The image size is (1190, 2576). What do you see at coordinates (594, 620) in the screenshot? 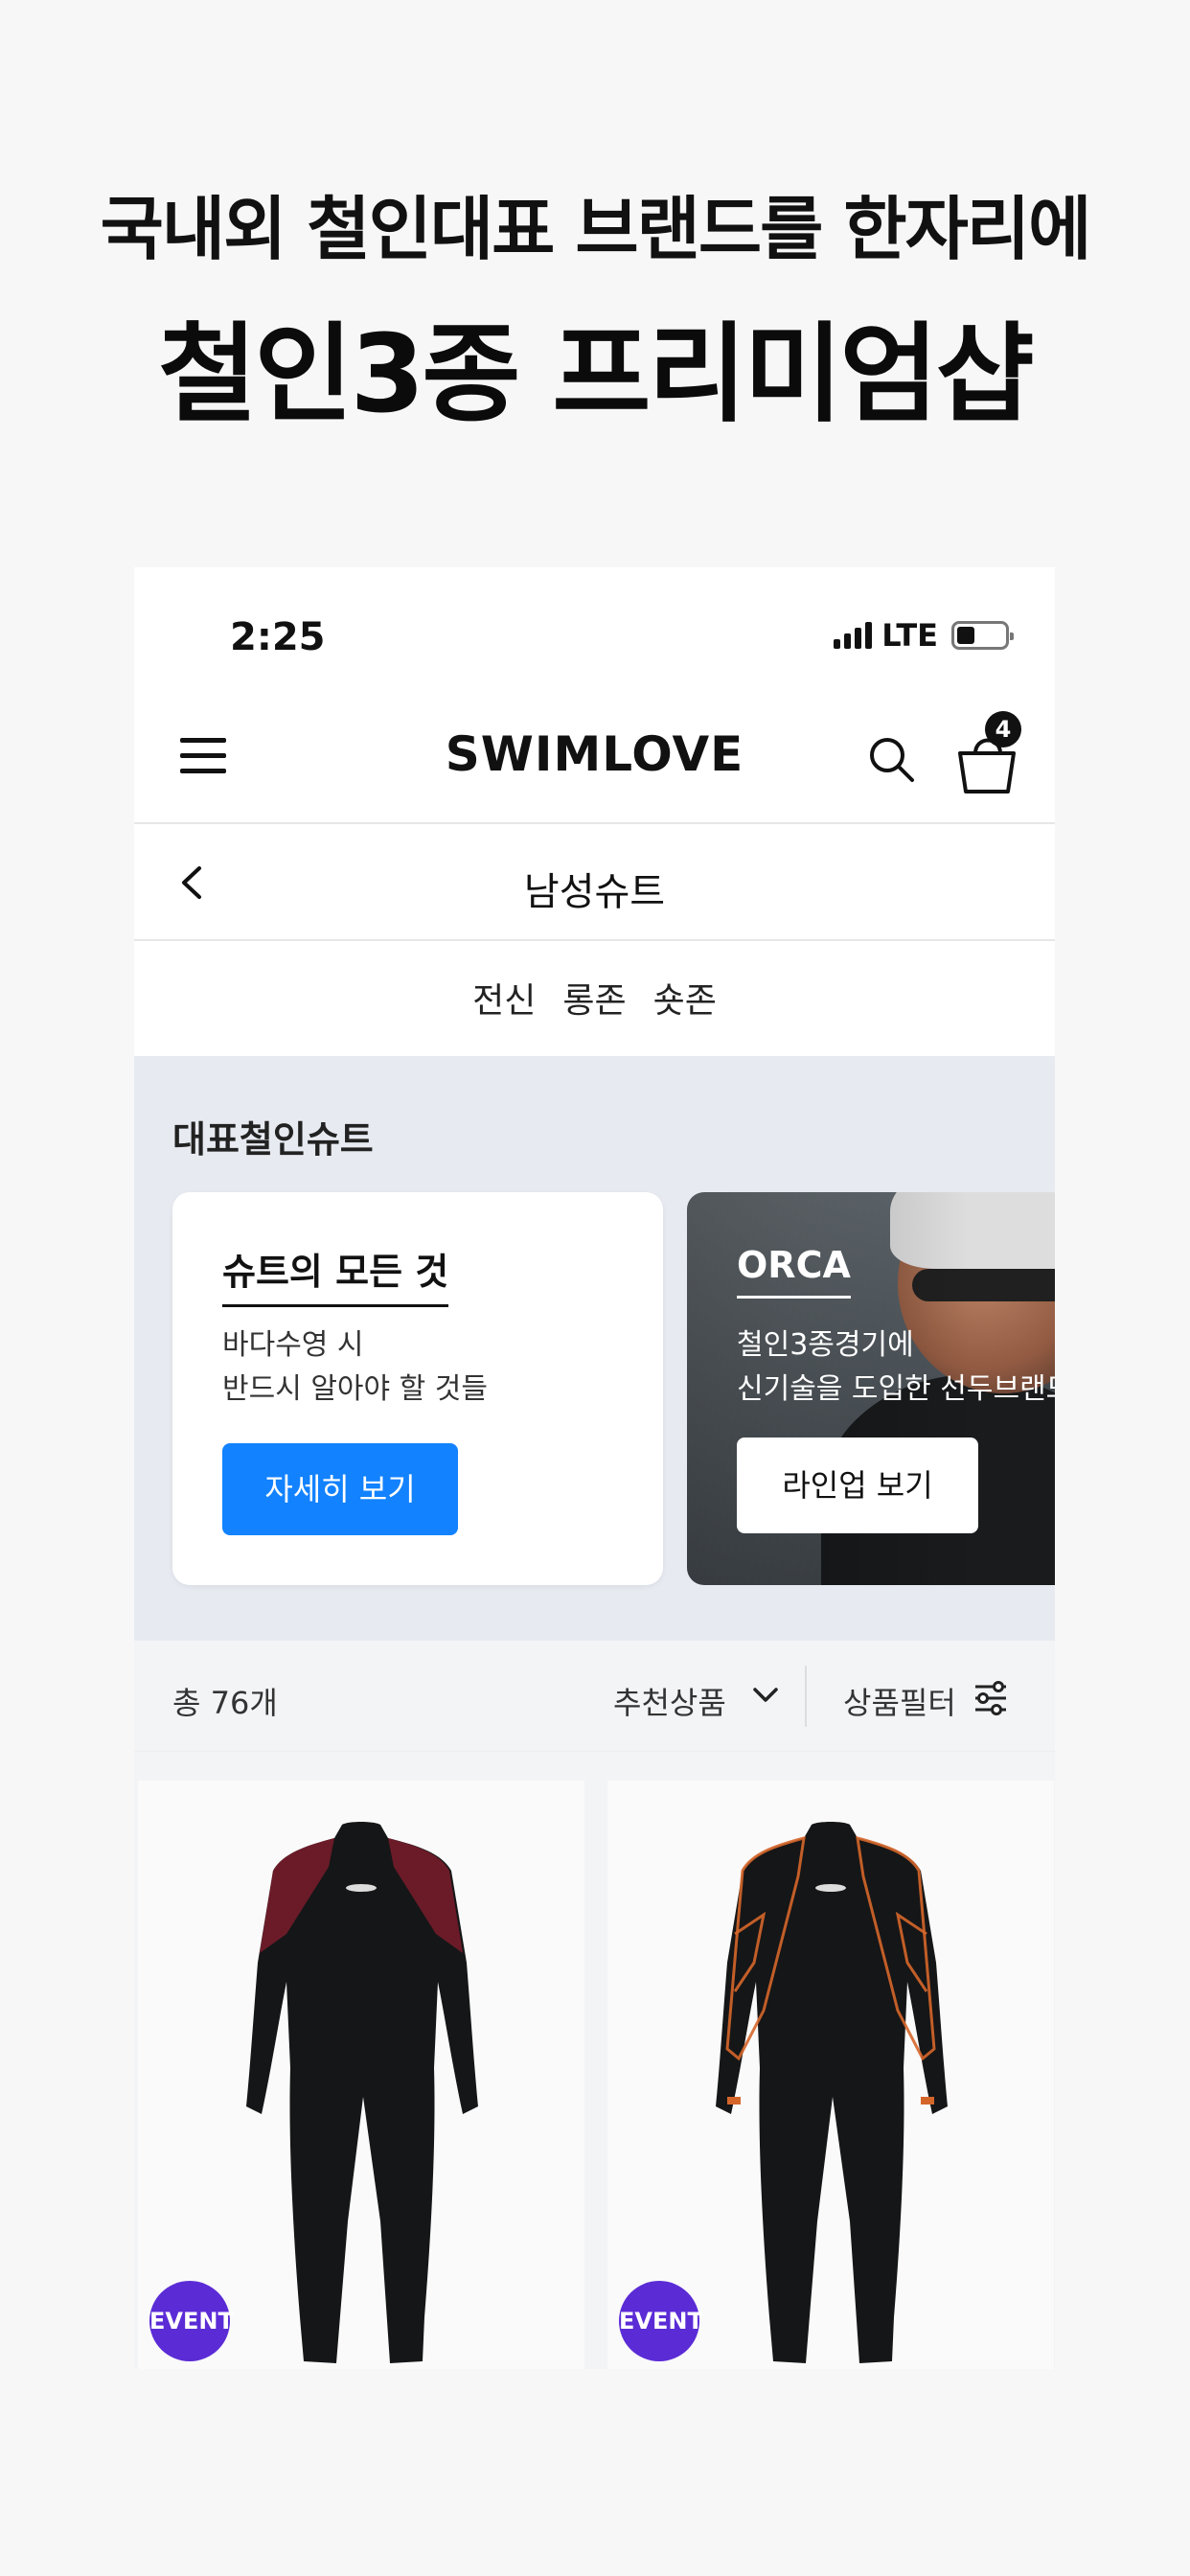
I see `status-bar: 2:25 LTE` at bounding box center [594, 620].